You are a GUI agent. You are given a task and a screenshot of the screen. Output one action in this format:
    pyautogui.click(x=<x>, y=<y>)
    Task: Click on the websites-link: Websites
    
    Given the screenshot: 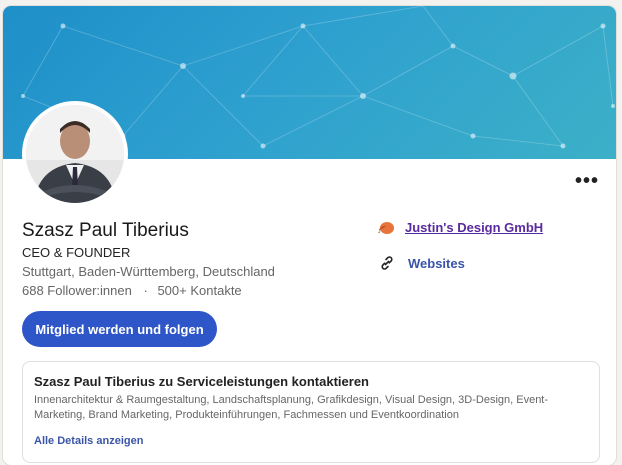 What is the action you would take?
    pyautogui.click(x=436, y=263)
    